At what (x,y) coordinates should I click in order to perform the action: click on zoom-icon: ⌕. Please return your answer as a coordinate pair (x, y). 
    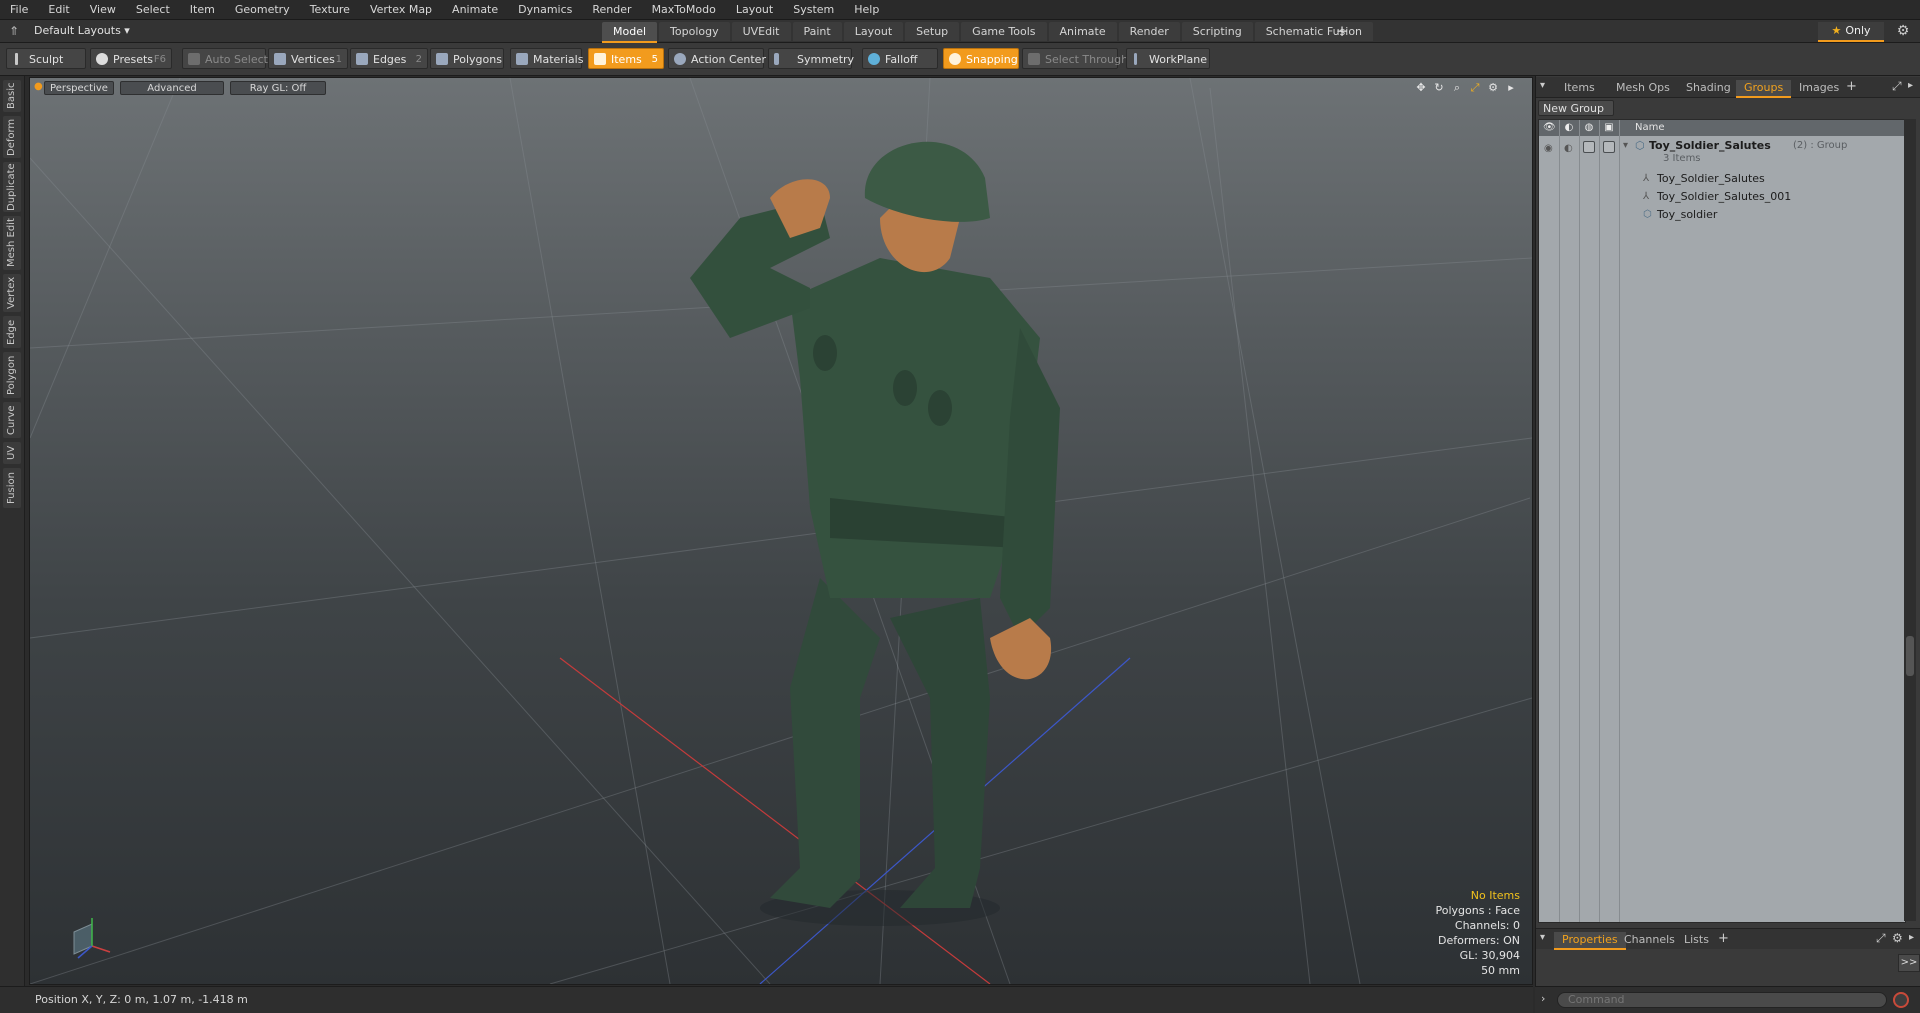
    Looking at the image, I should click on (1457, 88).